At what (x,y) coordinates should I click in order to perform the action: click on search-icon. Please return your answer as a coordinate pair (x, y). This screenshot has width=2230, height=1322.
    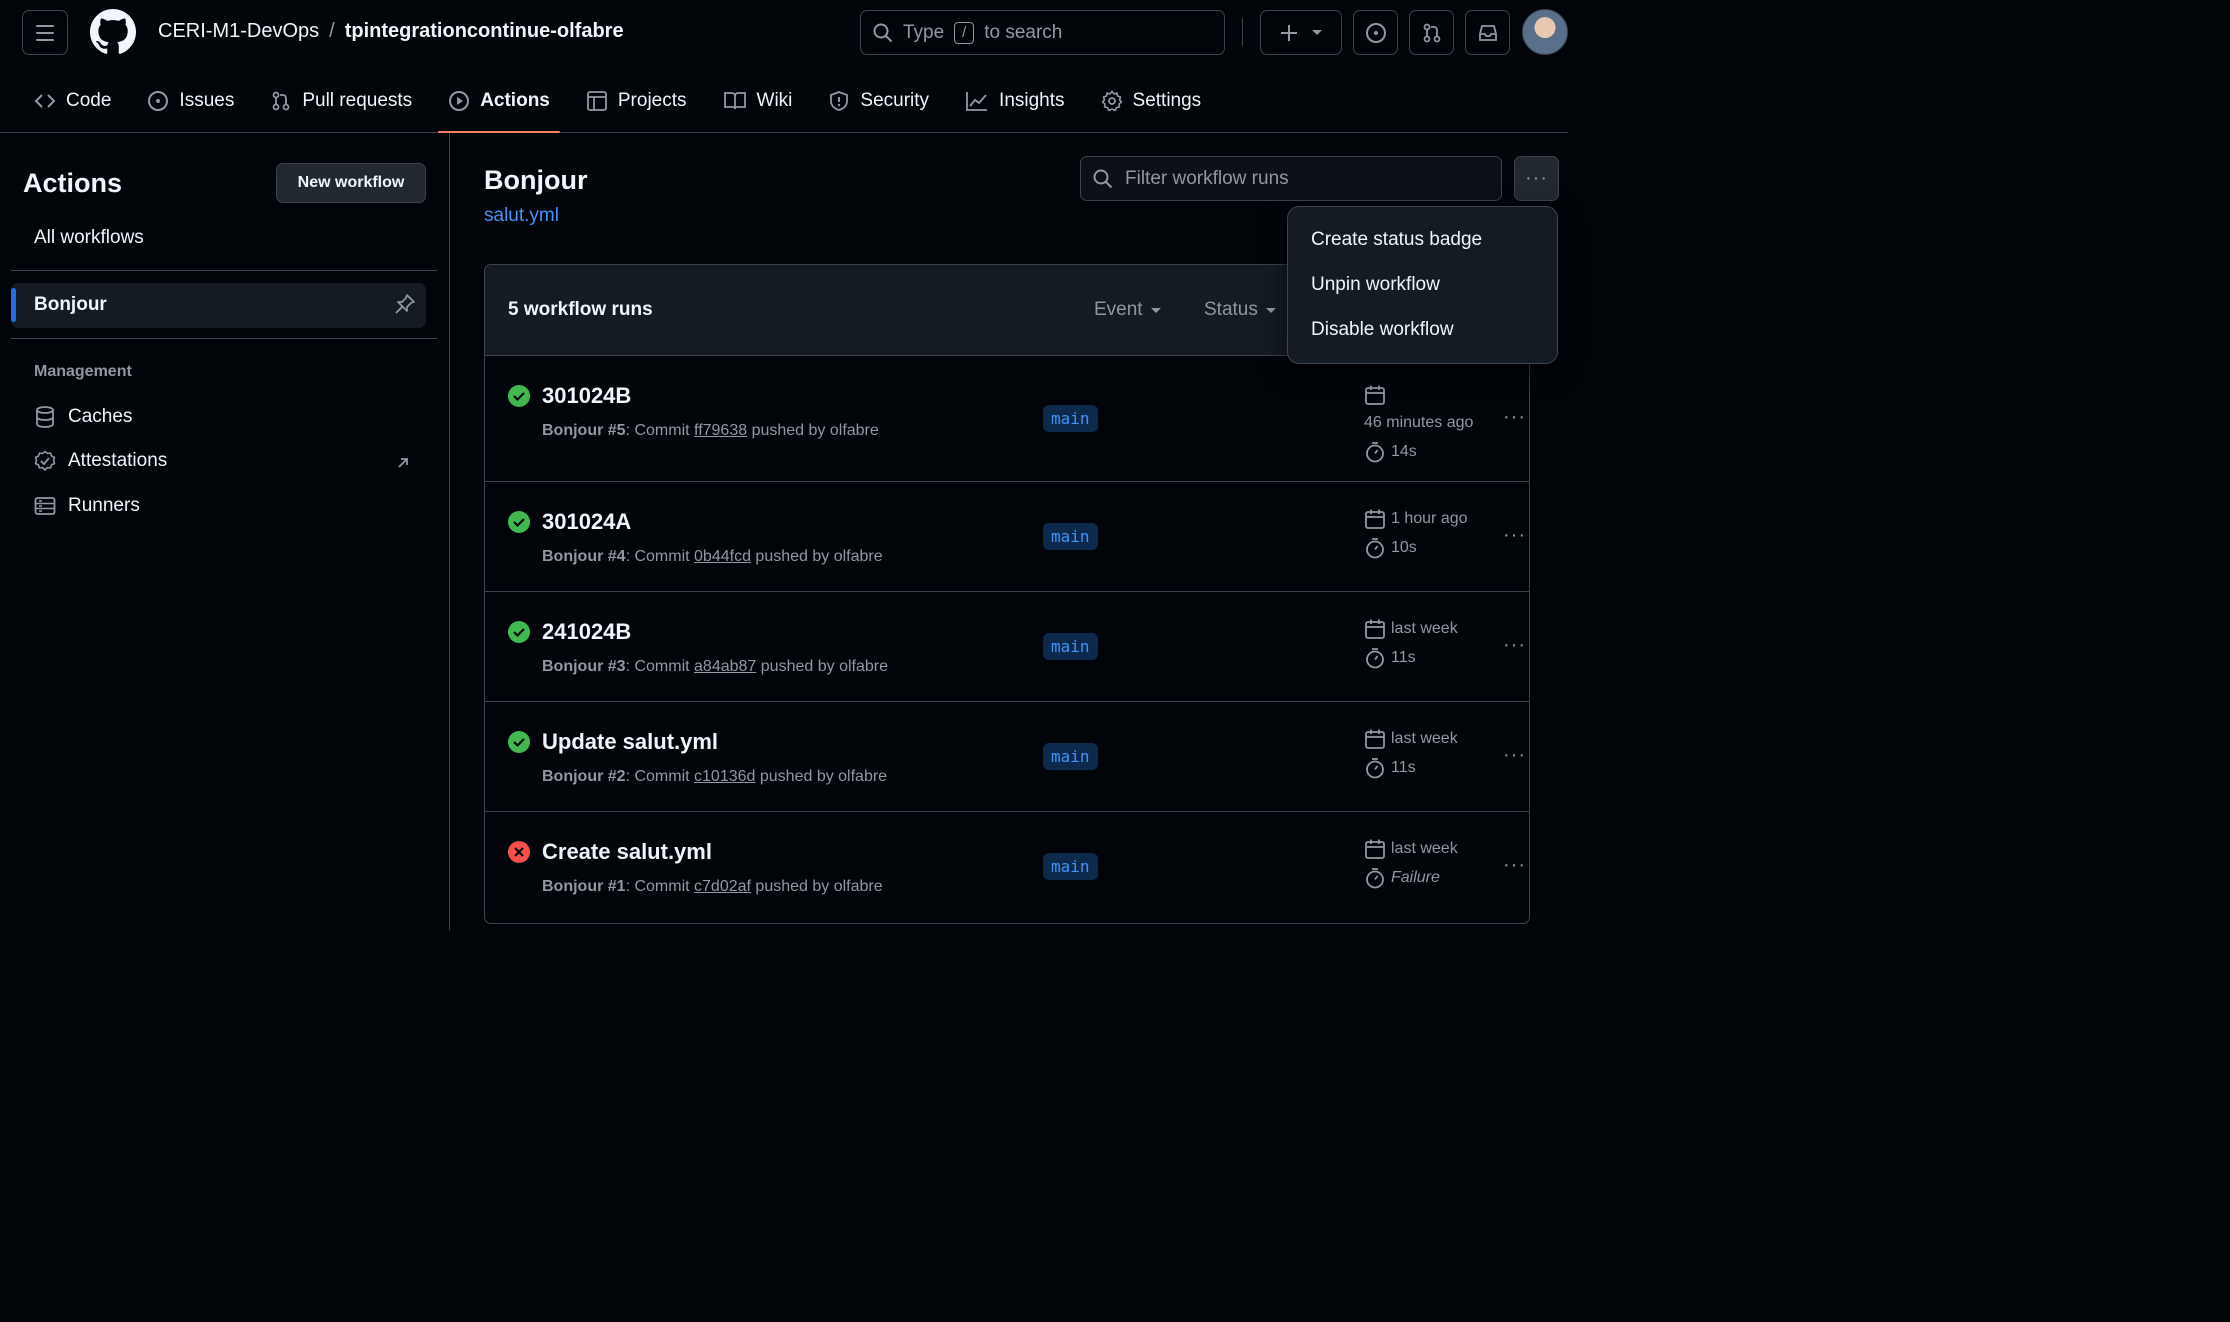
    Looking at the image, I should click on (883, 32).